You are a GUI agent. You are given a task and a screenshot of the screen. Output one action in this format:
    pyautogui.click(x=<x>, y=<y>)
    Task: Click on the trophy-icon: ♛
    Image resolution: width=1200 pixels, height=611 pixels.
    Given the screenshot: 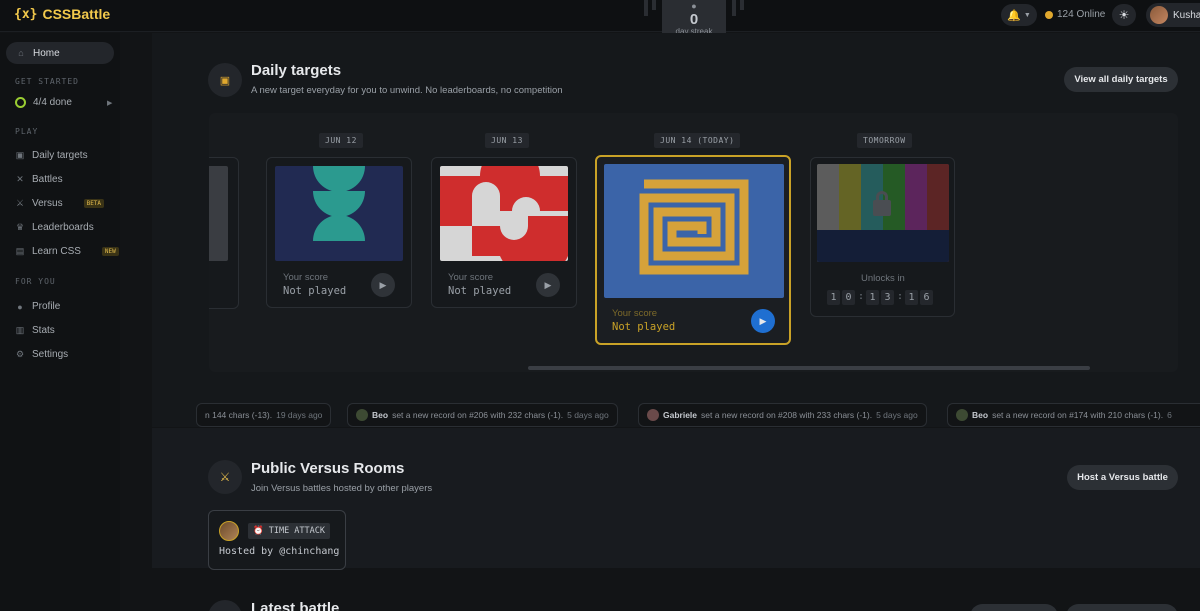 What is the action you would take?
    pyautogui.click(x=20, y=227)
    